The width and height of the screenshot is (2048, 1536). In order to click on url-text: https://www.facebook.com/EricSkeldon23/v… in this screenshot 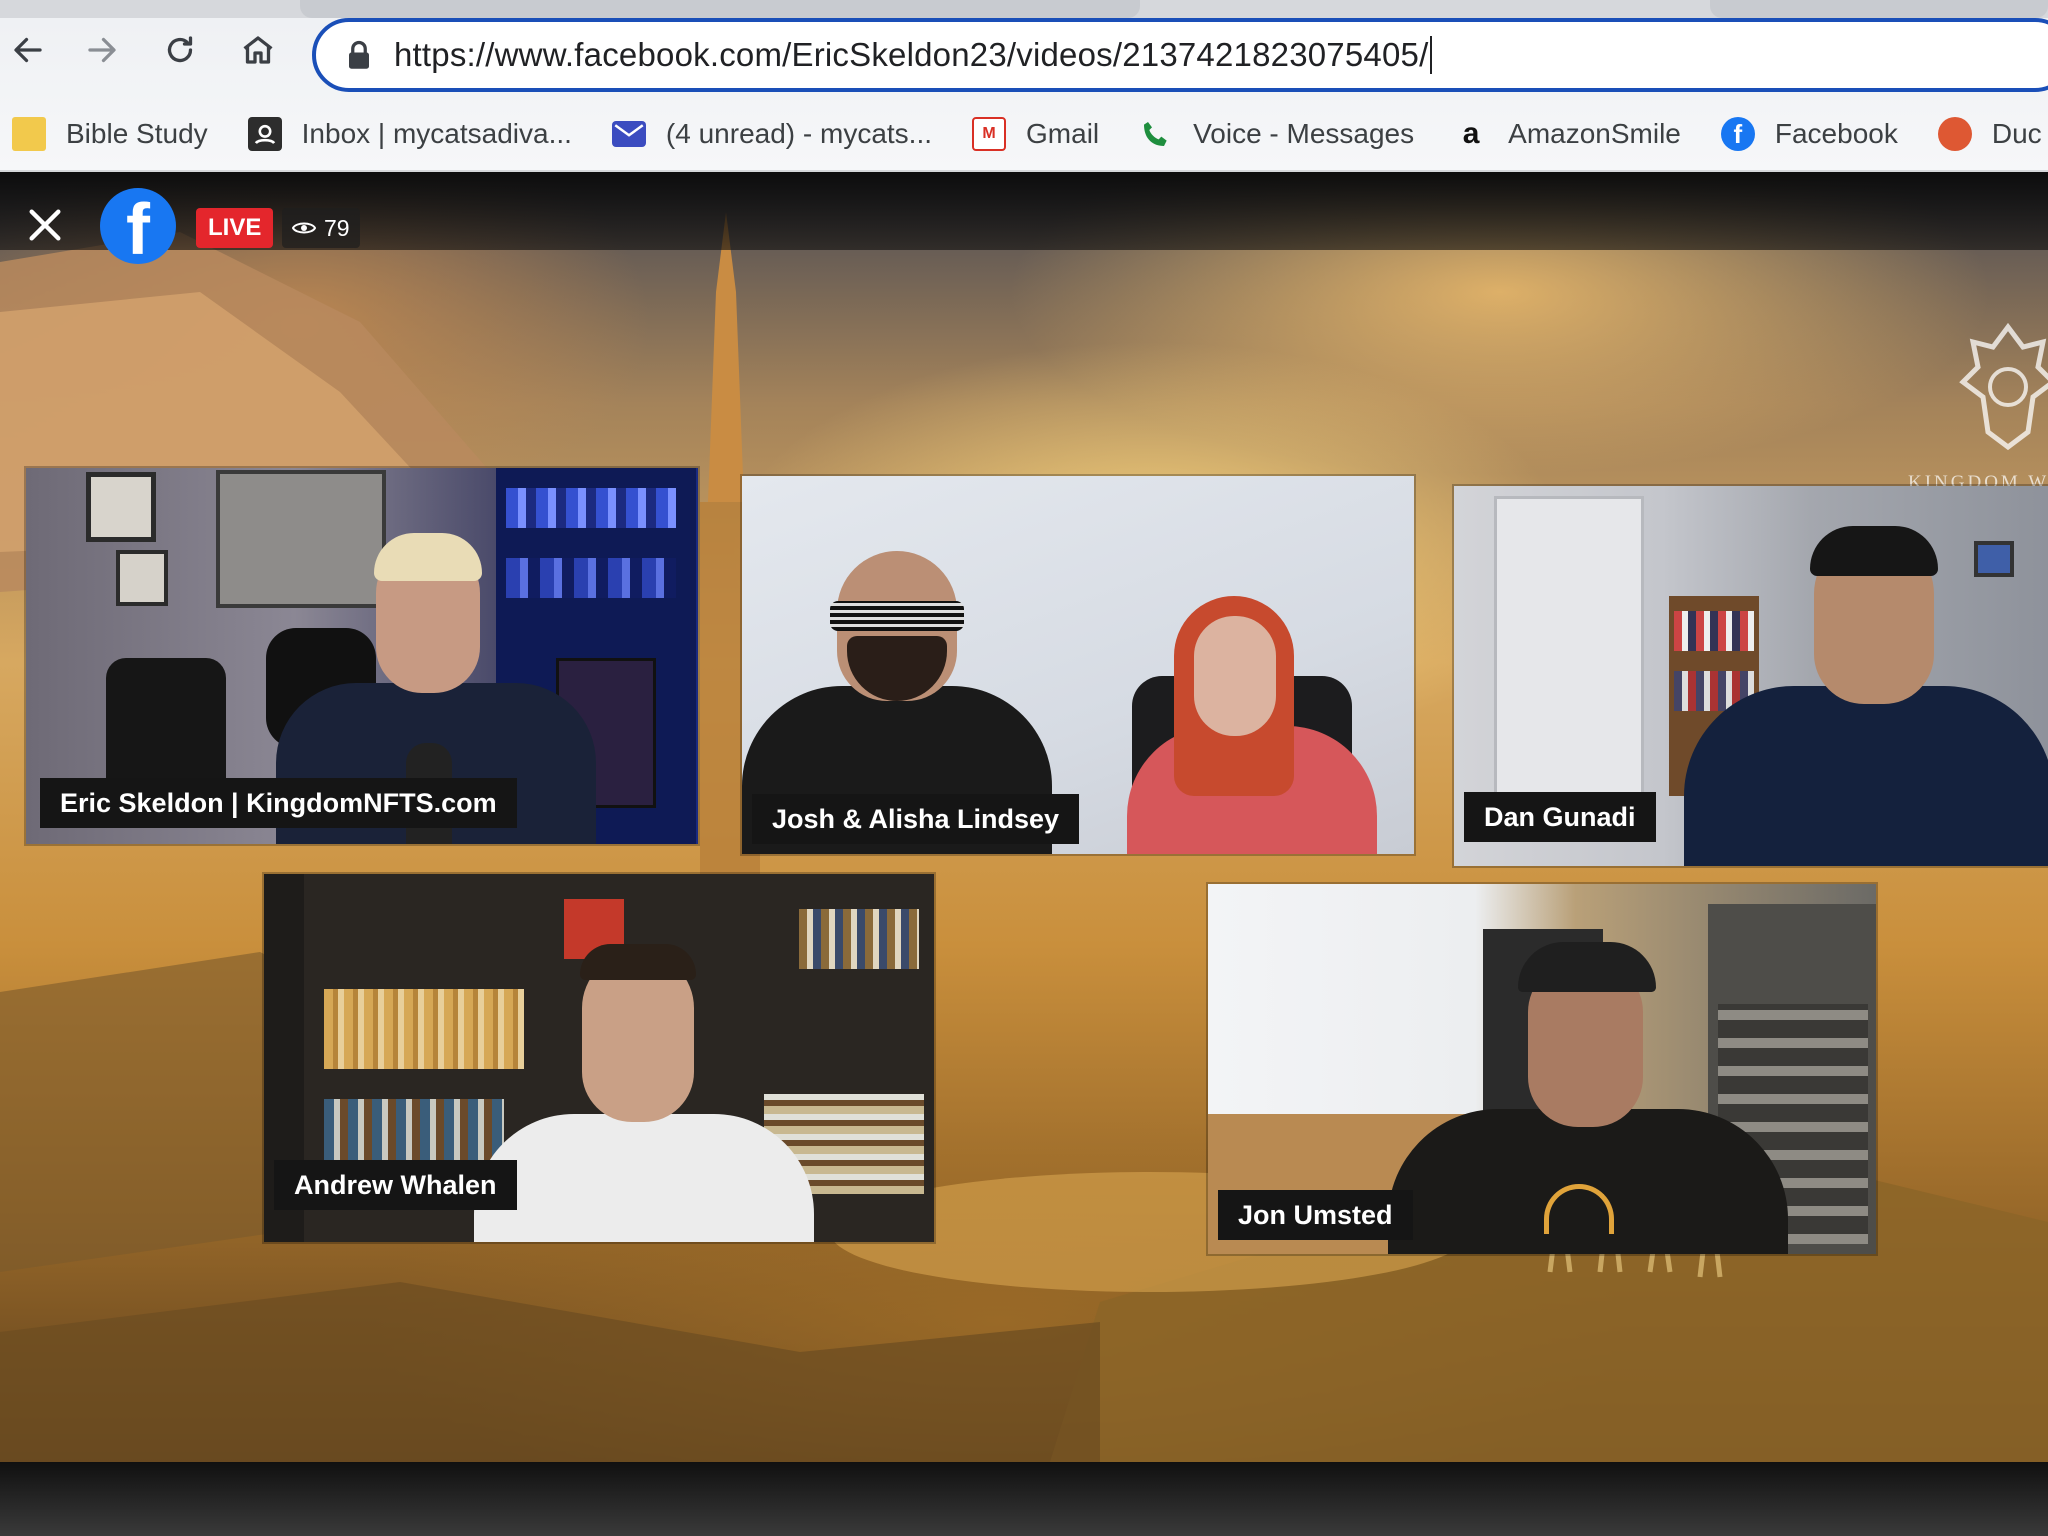, I will do `click(911, 54)`.